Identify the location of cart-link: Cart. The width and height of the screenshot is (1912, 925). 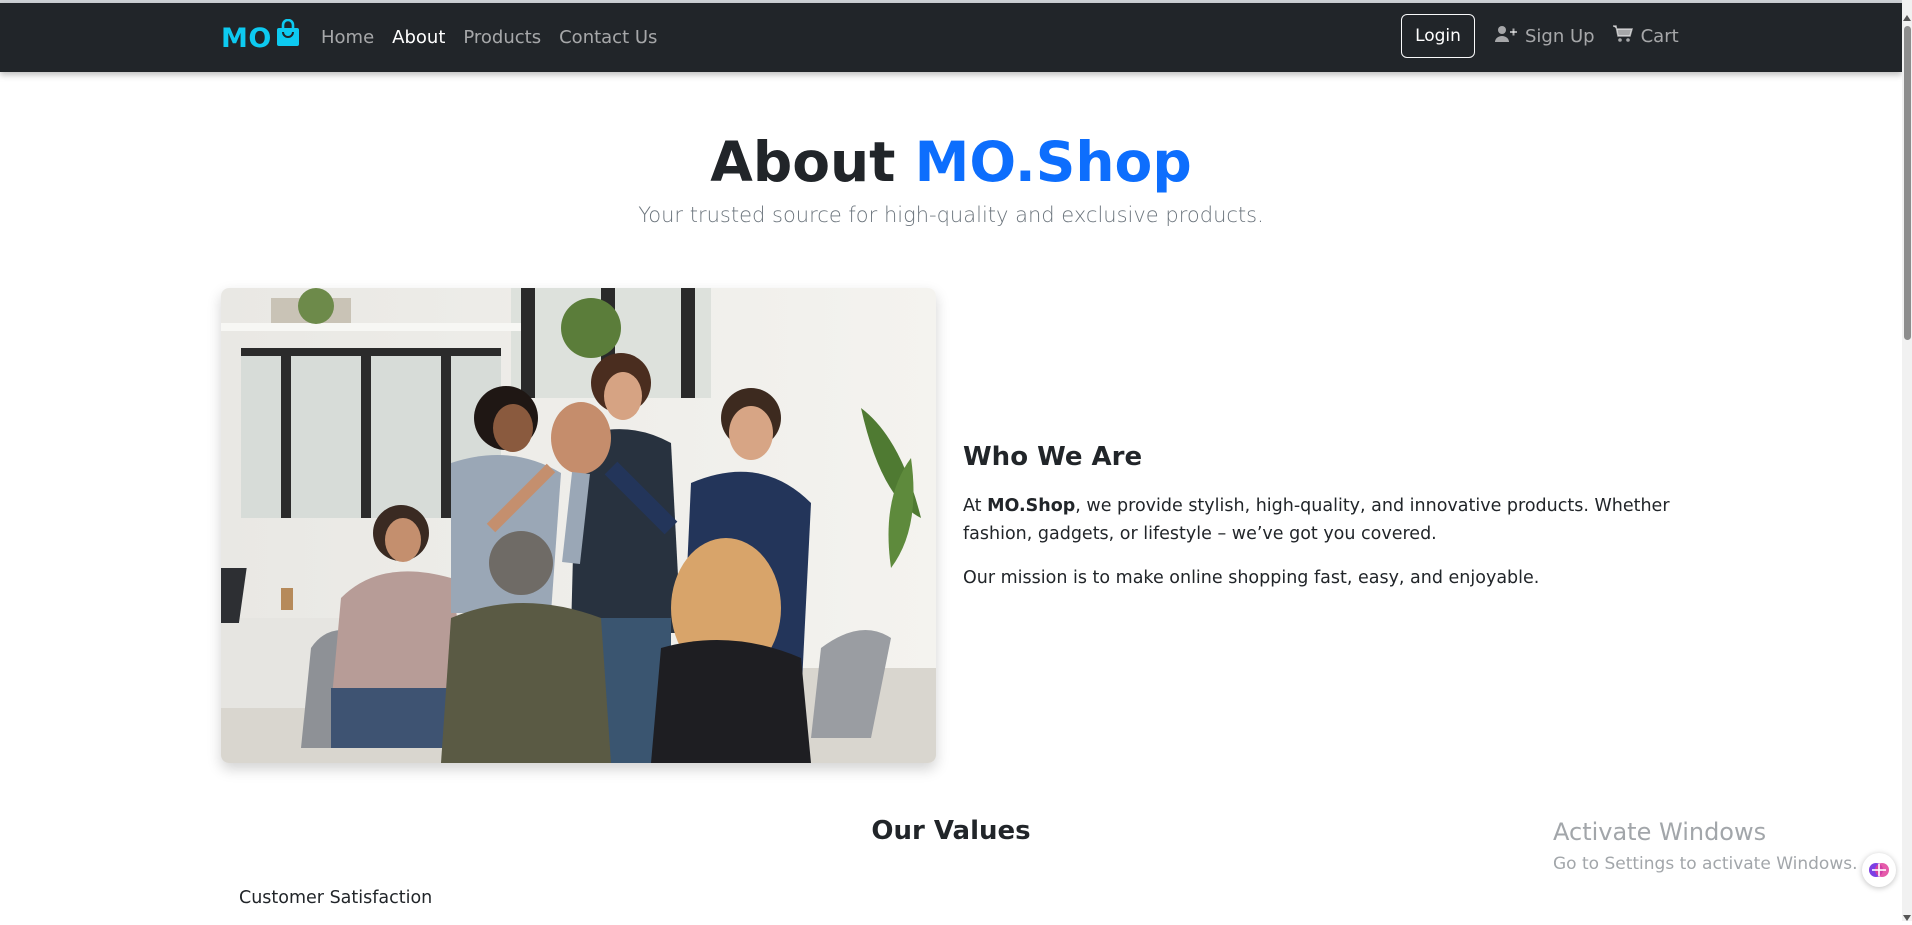
(1645, 36).